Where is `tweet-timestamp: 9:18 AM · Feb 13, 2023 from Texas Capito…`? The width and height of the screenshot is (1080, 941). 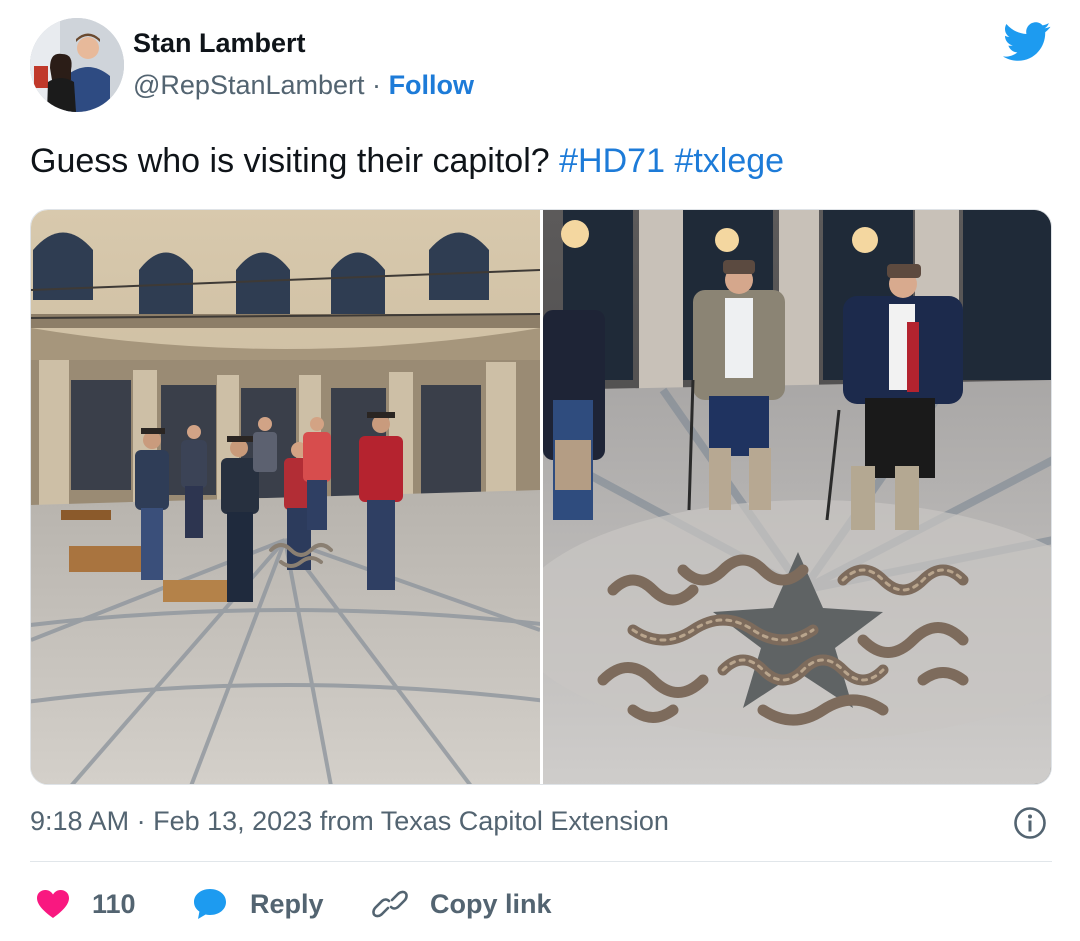
tweet-timestamp: 9:18 AM · Feb 13, 2023 from Texas Capito… is located at coordinates (349, 821).